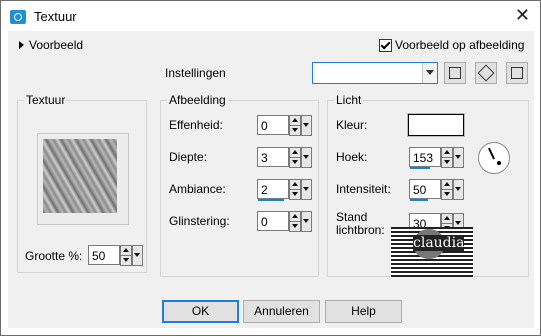 The width and height of the screenshot is (541, 336). I want to click on intensity-spinner: 50, so click(436, 190).